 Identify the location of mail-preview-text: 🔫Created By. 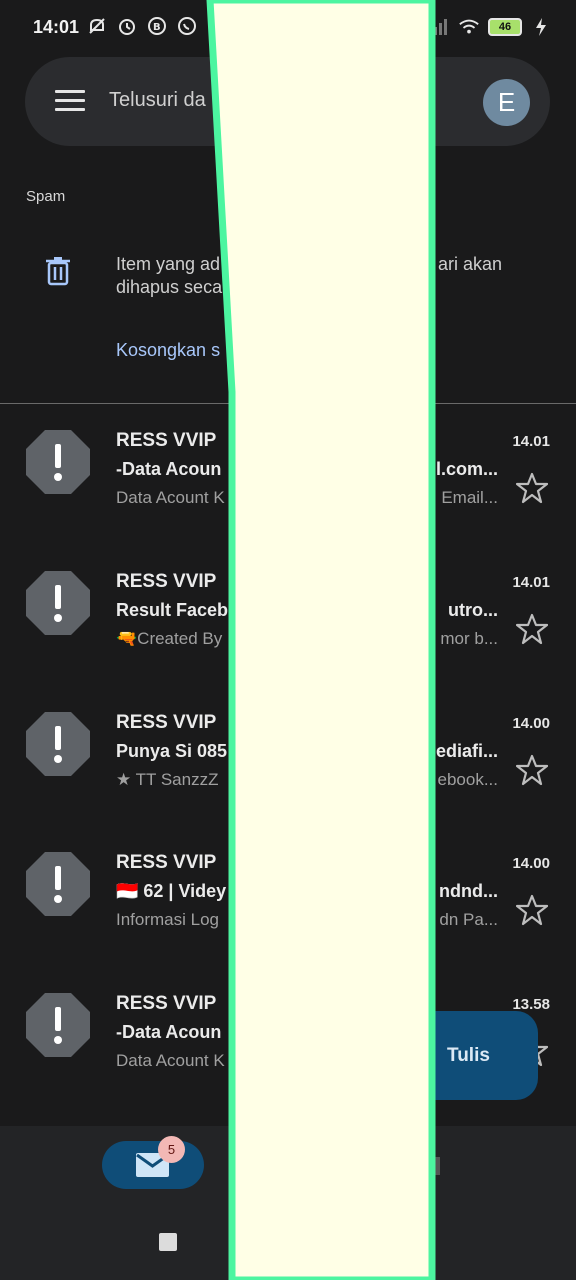
(169, 638).